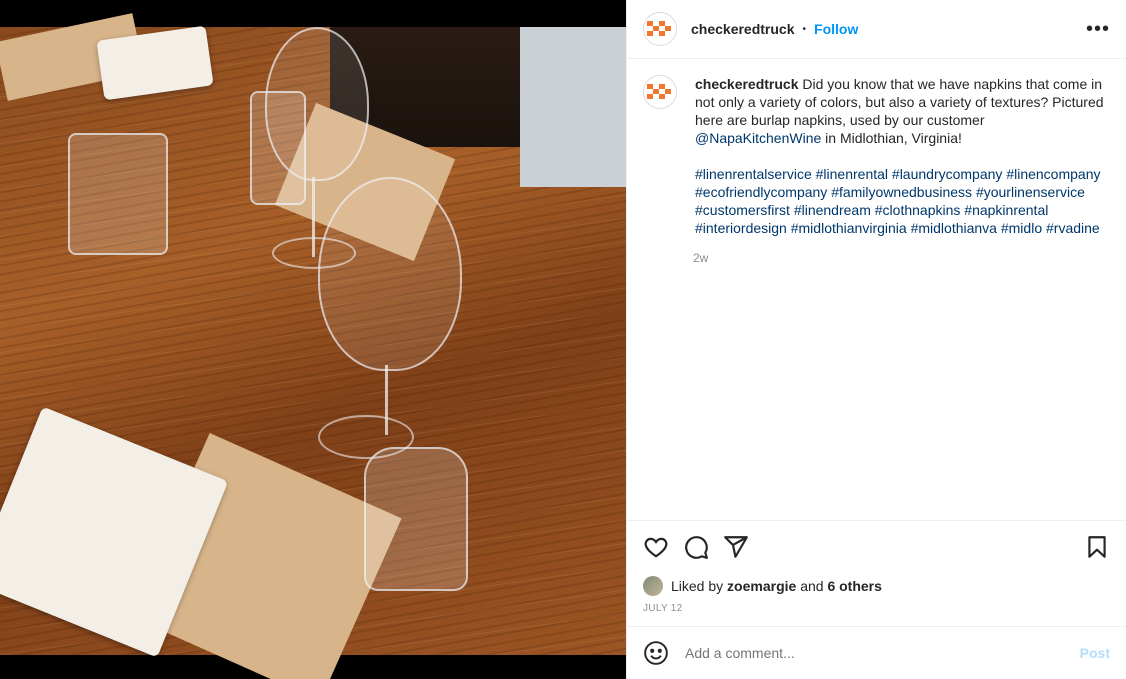  What do you see at coordinates (854, 586) in the screenshot?
I see `likes-others: 6 others` at bounding box center [854, 586].